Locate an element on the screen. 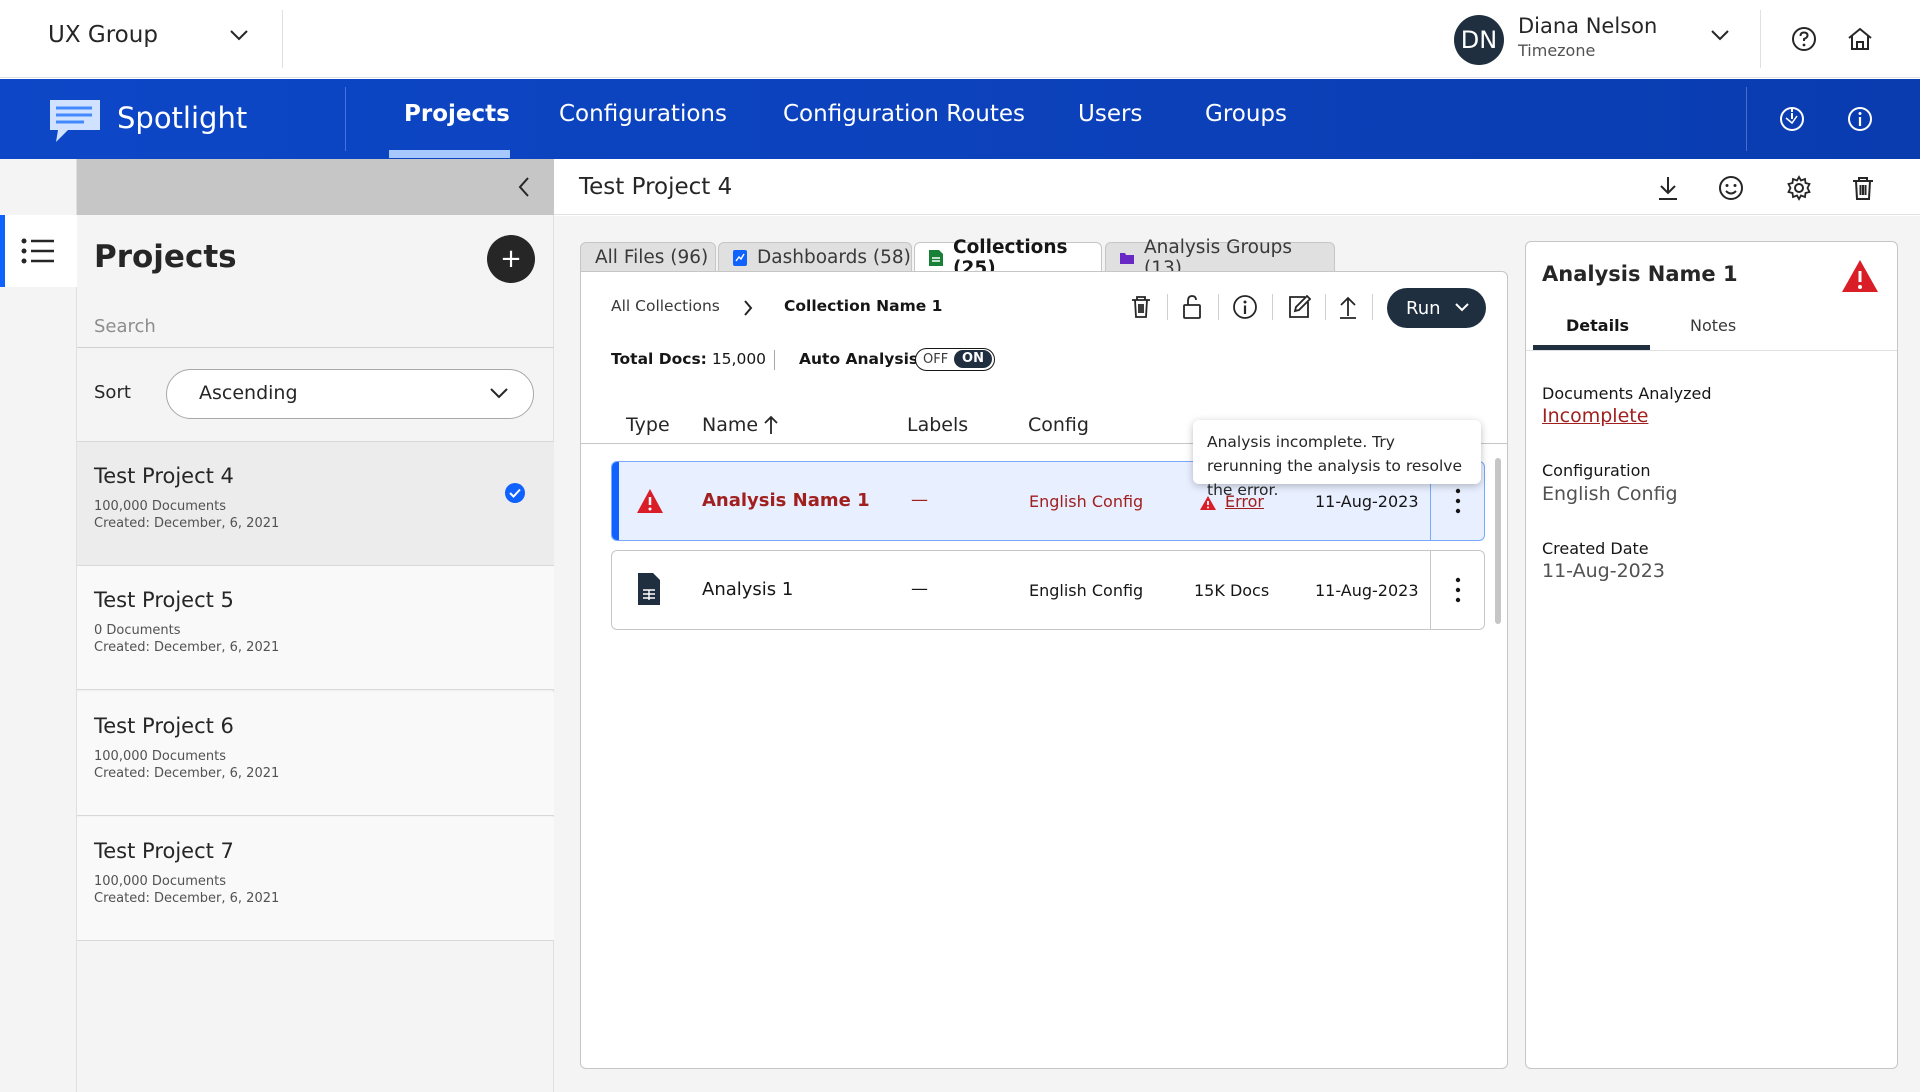 The width and height of the screenshot is (1920, 1092). run-button: Run is located at coordinates (1436, 308).